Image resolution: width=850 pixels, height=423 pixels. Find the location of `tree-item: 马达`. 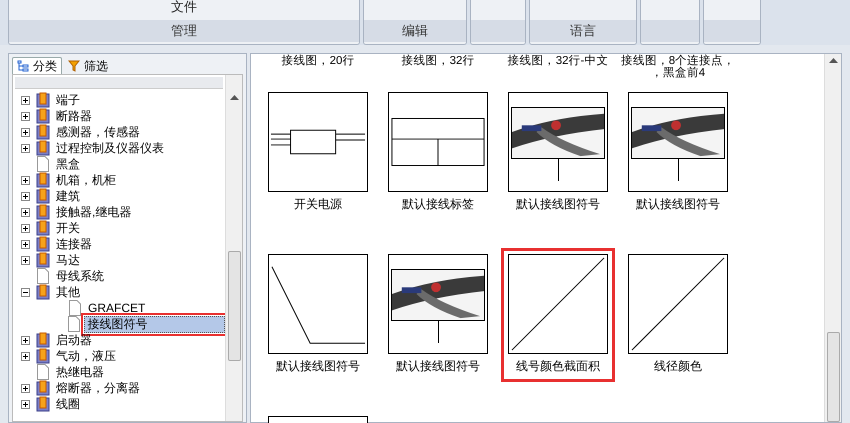

tree-item: 马达 is located at coordinates (68, 260).